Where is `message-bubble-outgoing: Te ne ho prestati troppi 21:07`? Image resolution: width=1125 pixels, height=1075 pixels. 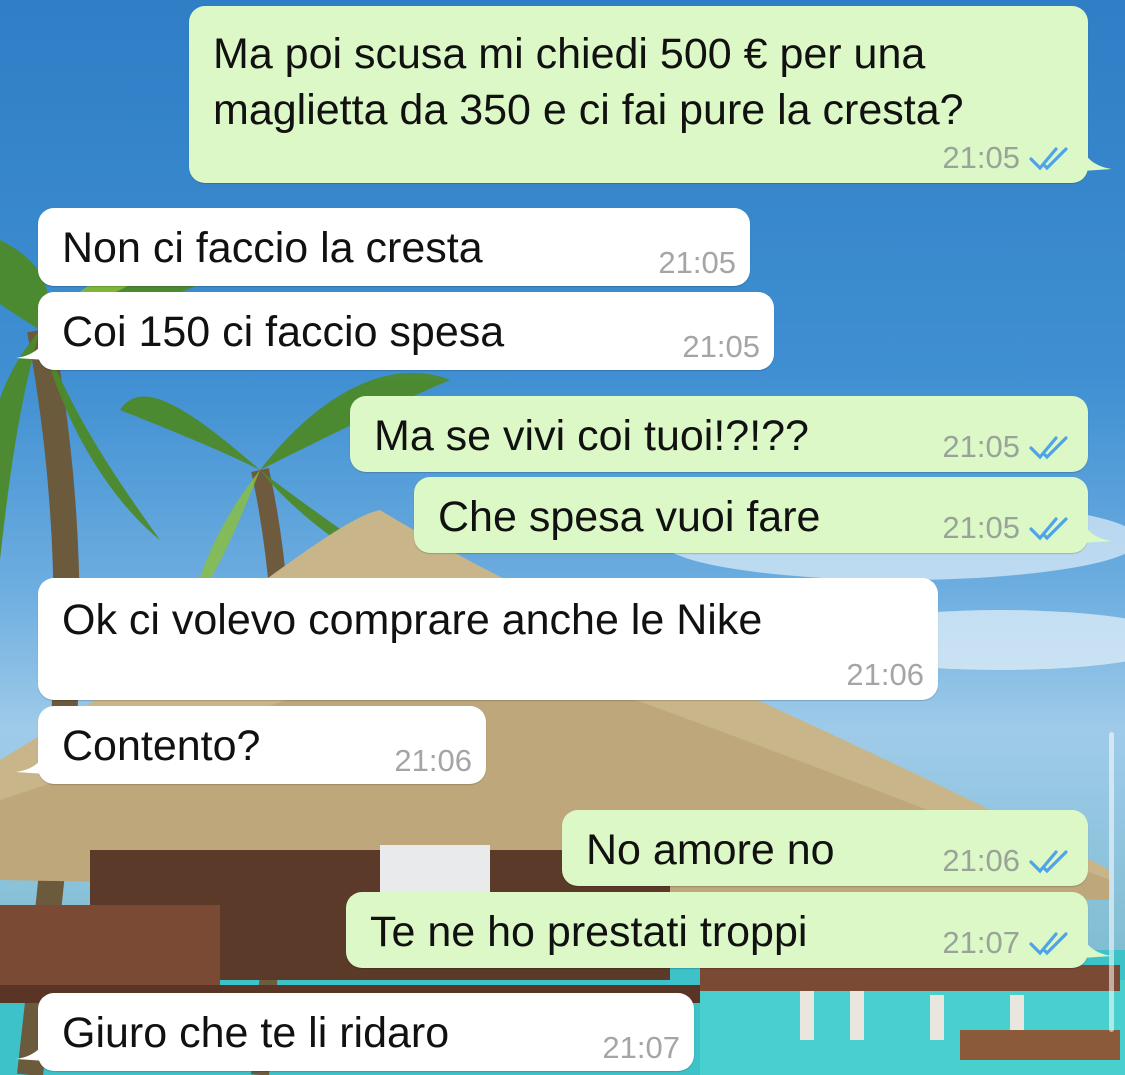 message-bubble-outgoing: Te ne ho prestati troppi 21:07 is located at coordinates (729, 930).